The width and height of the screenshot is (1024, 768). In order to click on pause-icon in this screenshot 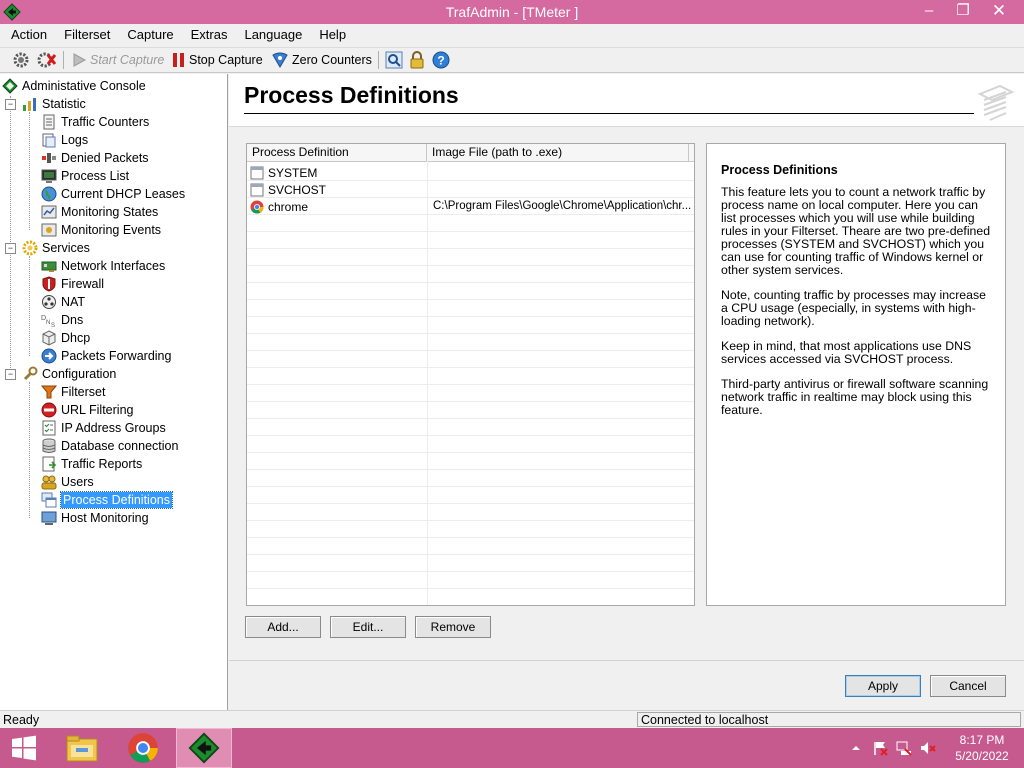, I will do `click(178, 60)`.